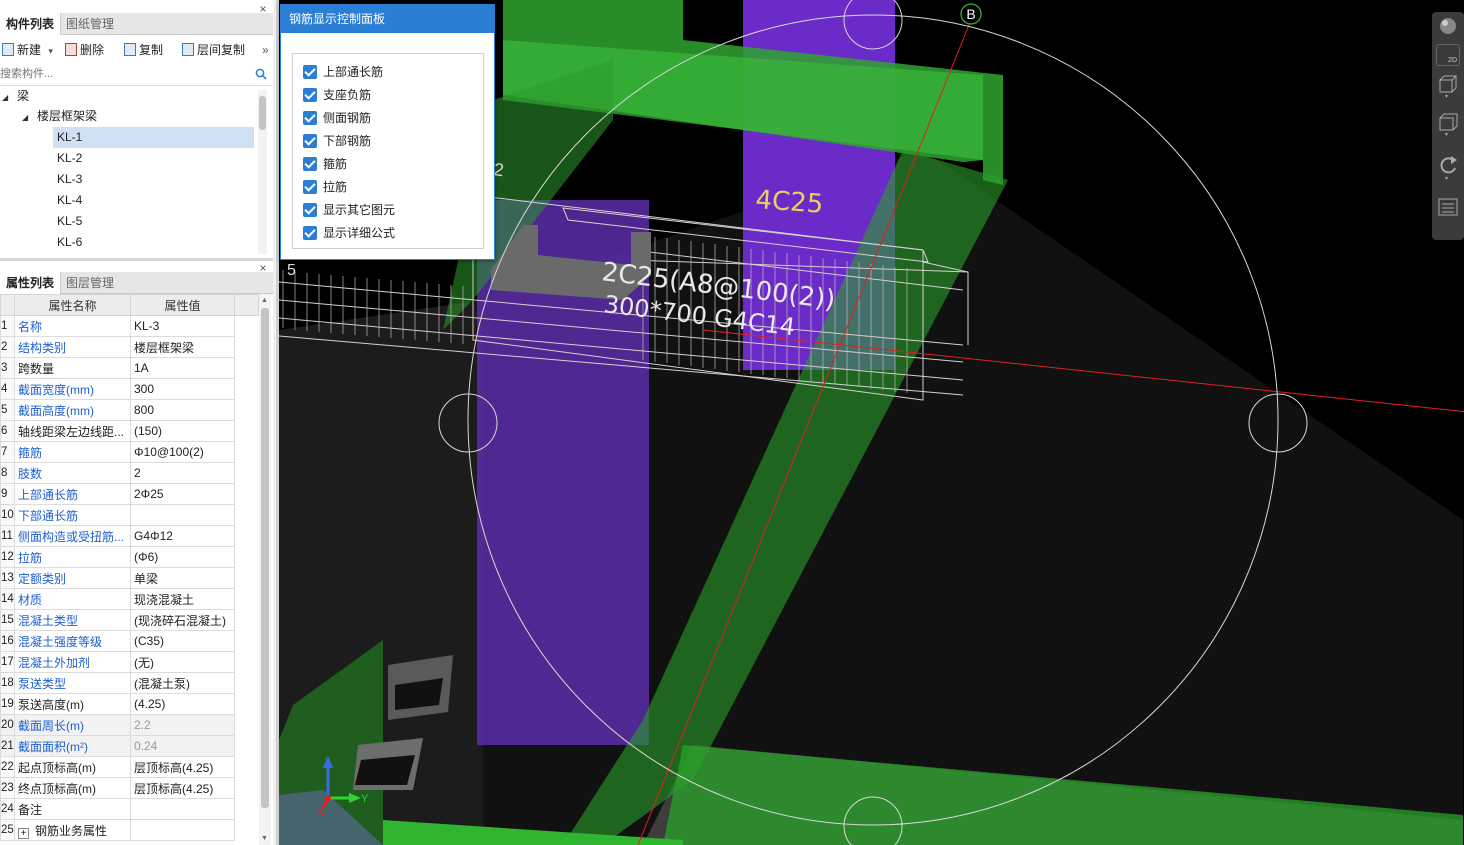 The width and height of the screenshot is (1464, 845). What do you see at coordinates (23, 833) in the screenshot?
I see `expand-icon: +` at bounding box center [23, 833].